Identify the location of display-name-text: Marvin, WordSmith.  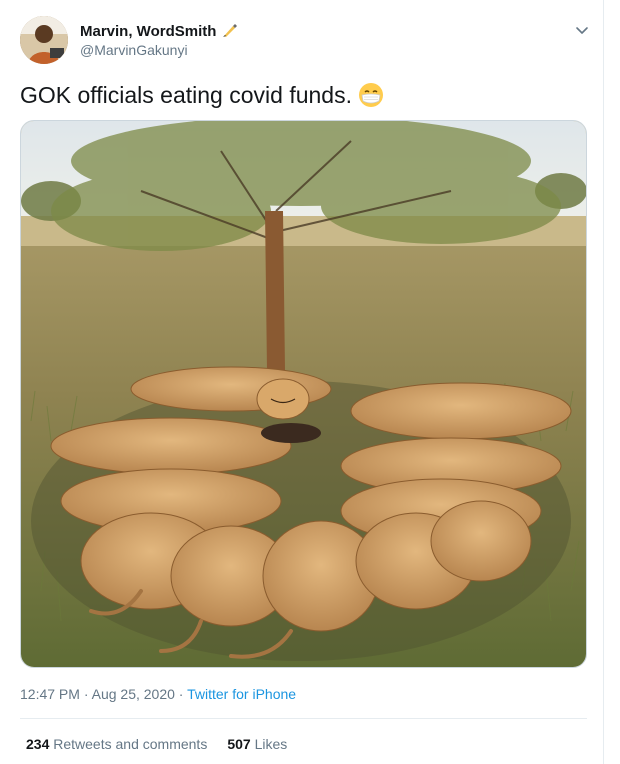
(148, 31).